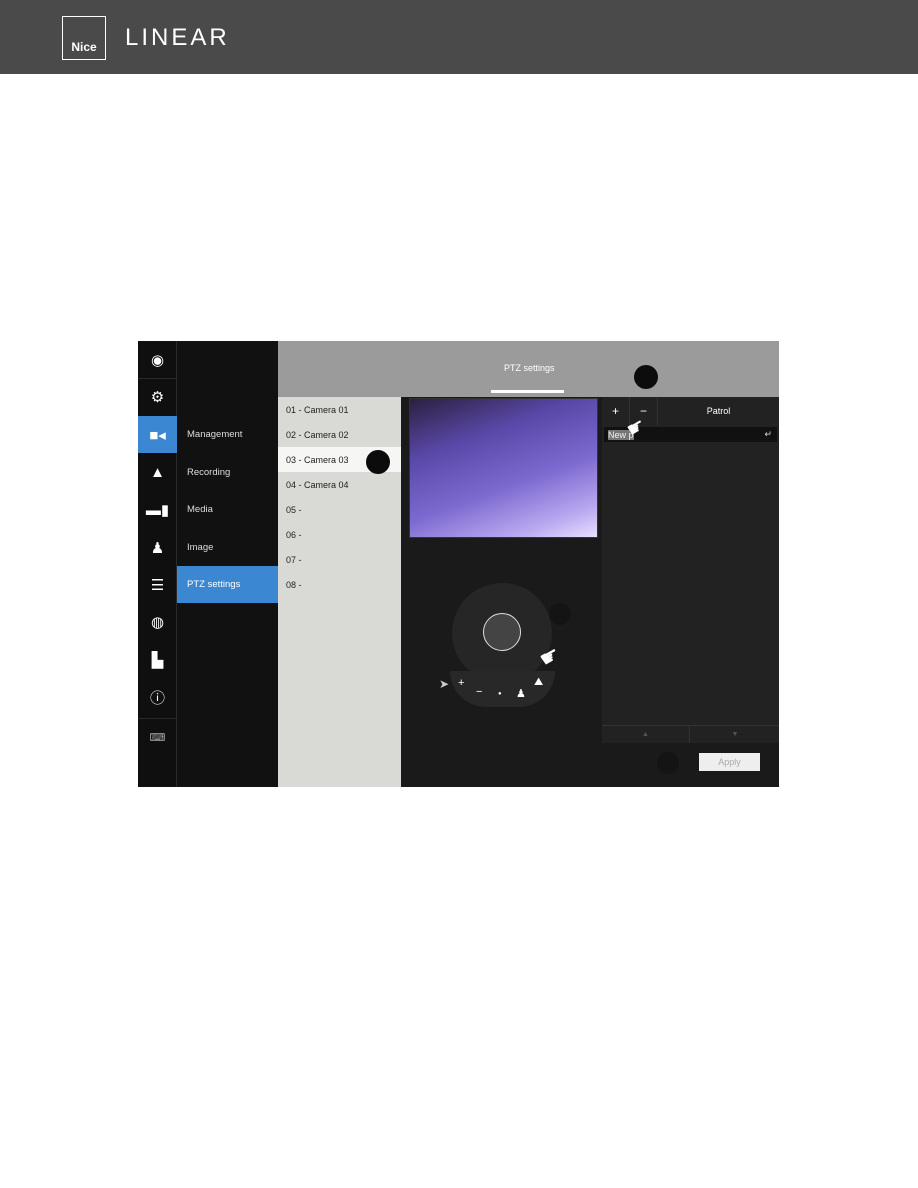 This screenshot has width=918, height=1188. I want to click on live-video, so click(503, 468).